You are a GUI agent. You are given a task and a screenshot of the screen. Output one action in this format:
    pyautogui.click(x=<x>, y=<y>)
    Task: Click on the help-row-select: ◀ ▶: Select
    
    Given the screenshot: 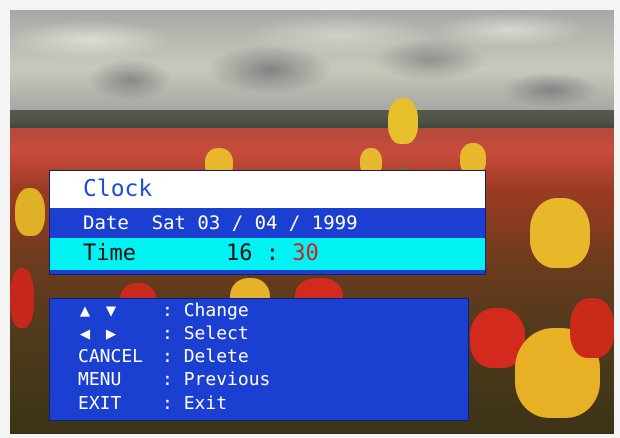 What is the action you would take?
    pyautogui.click(x=163, y=334)
    